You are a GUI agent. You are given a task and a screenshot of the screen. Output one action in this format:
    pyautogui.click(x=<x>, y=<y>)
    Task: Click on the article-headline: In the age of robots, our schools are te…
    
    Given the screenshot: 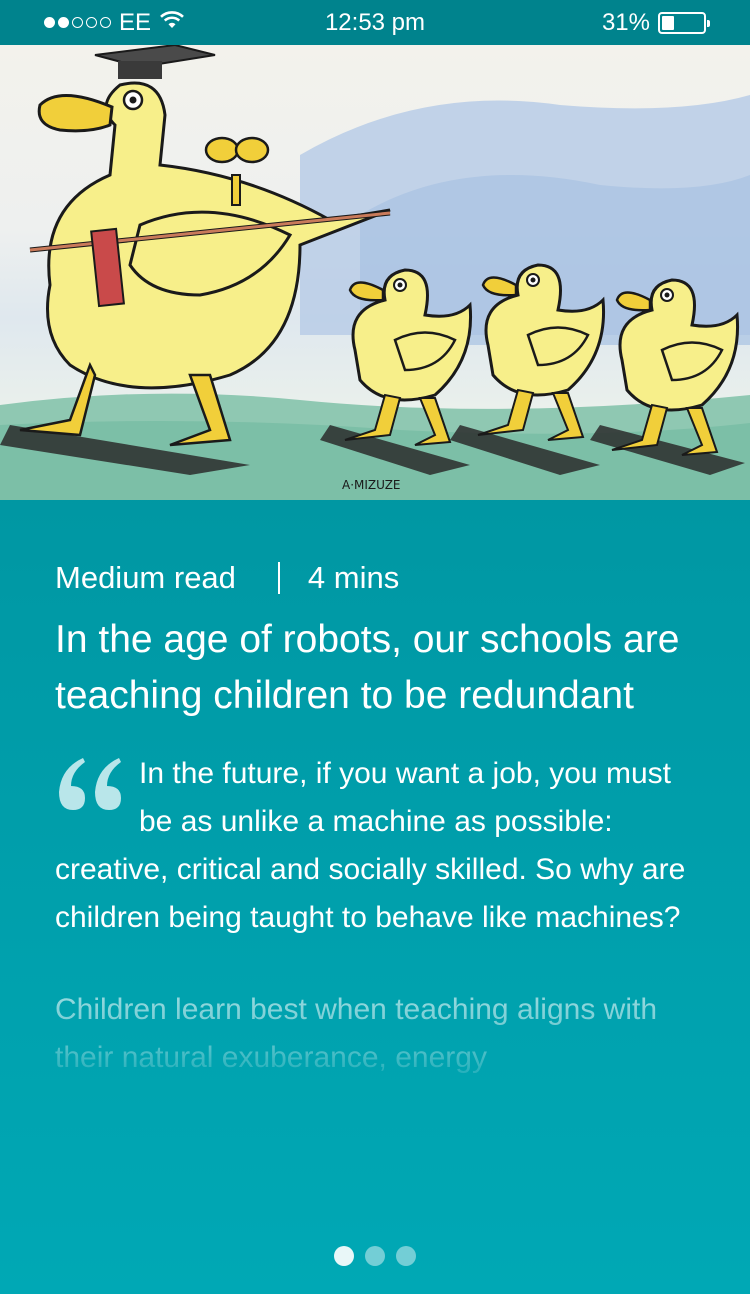 What is the action you would take?
    pyautogui.click(x=377, y=668)
    